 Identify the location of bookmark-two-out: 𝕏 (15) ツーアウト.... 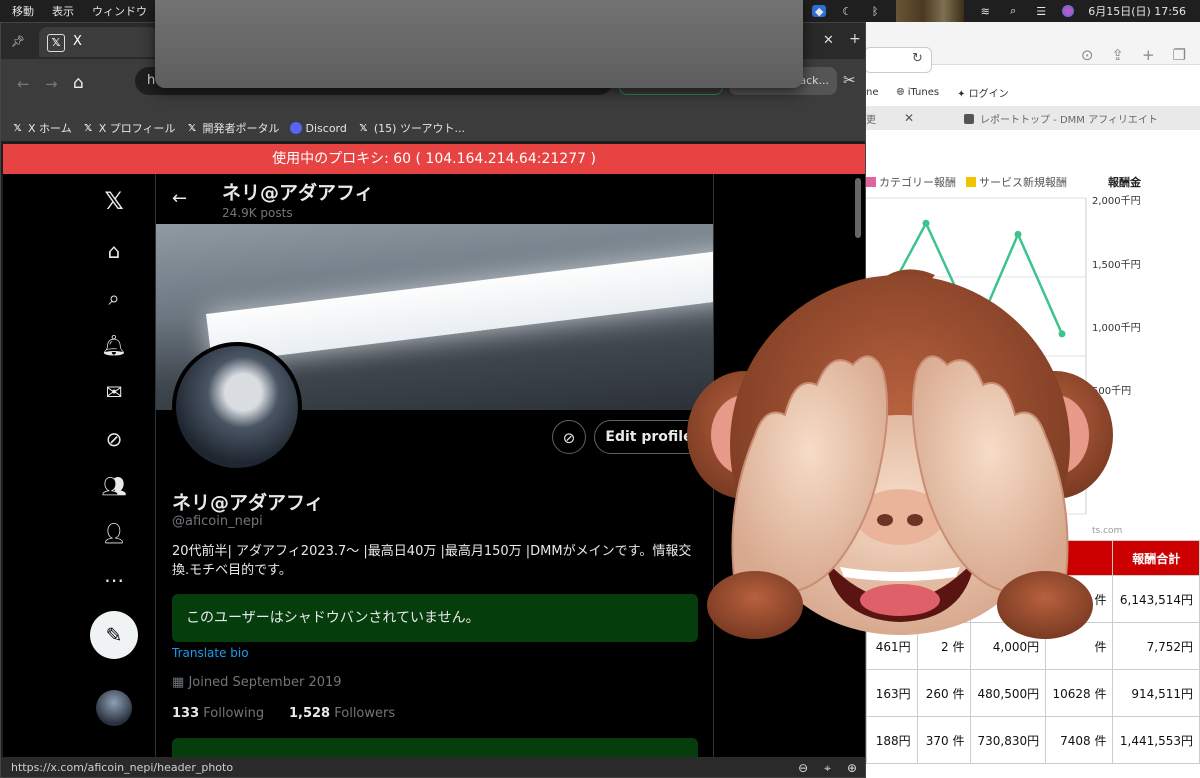
(411, 128).